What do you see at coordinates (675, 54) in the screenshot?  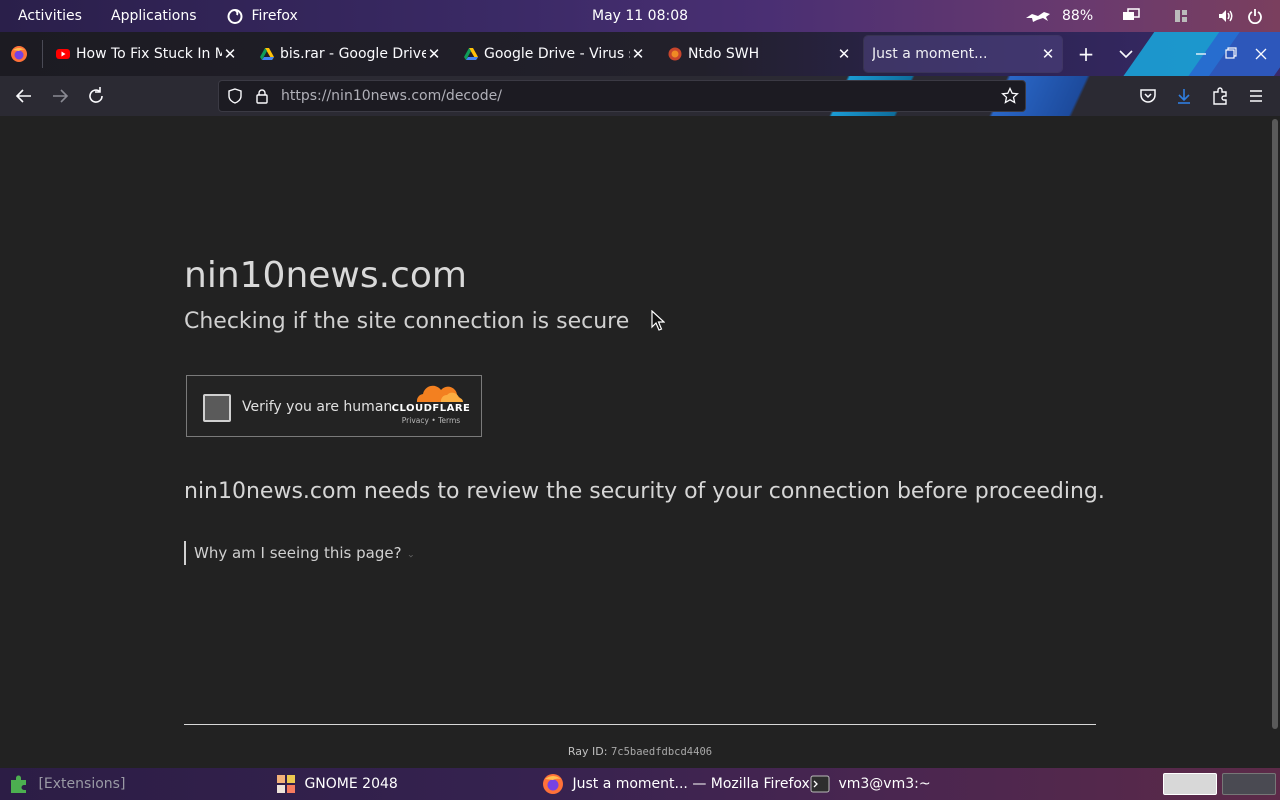 I see `ntdo-icon` at bounding box center [675, 54].